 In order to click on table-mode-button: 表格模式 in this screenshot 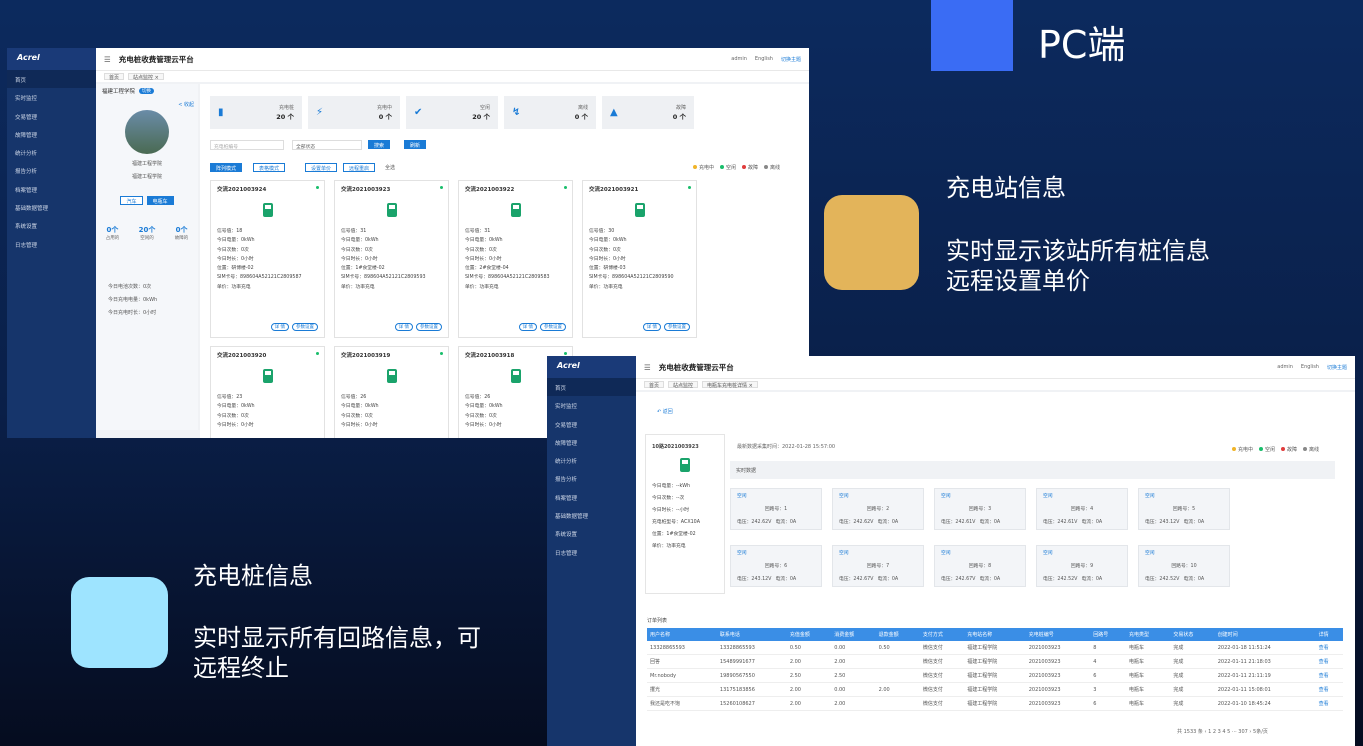, I will do `click(269, 167)`.